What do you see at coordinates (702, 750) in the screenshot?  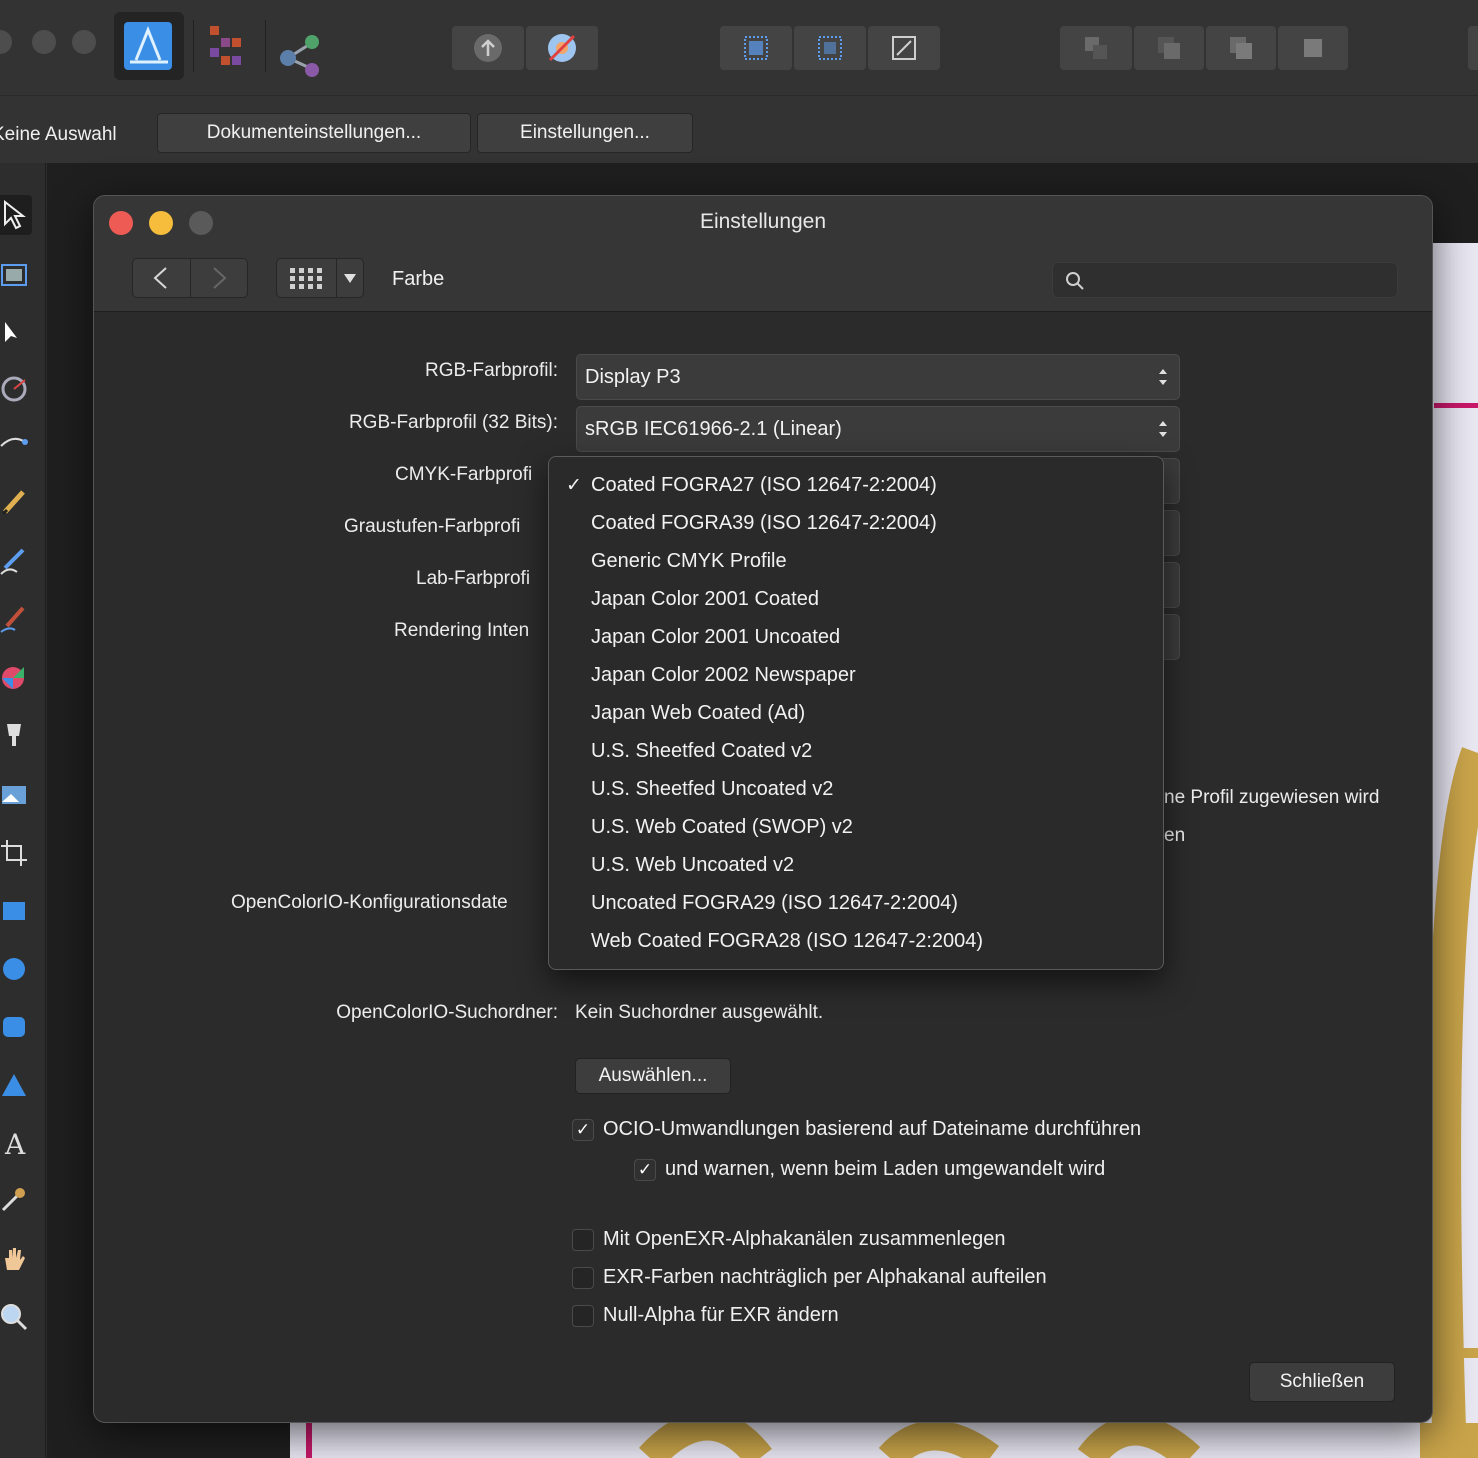 I see `menu-item-label: U.S. Sheetfed Coated v2` at bounding box center [702, 750].